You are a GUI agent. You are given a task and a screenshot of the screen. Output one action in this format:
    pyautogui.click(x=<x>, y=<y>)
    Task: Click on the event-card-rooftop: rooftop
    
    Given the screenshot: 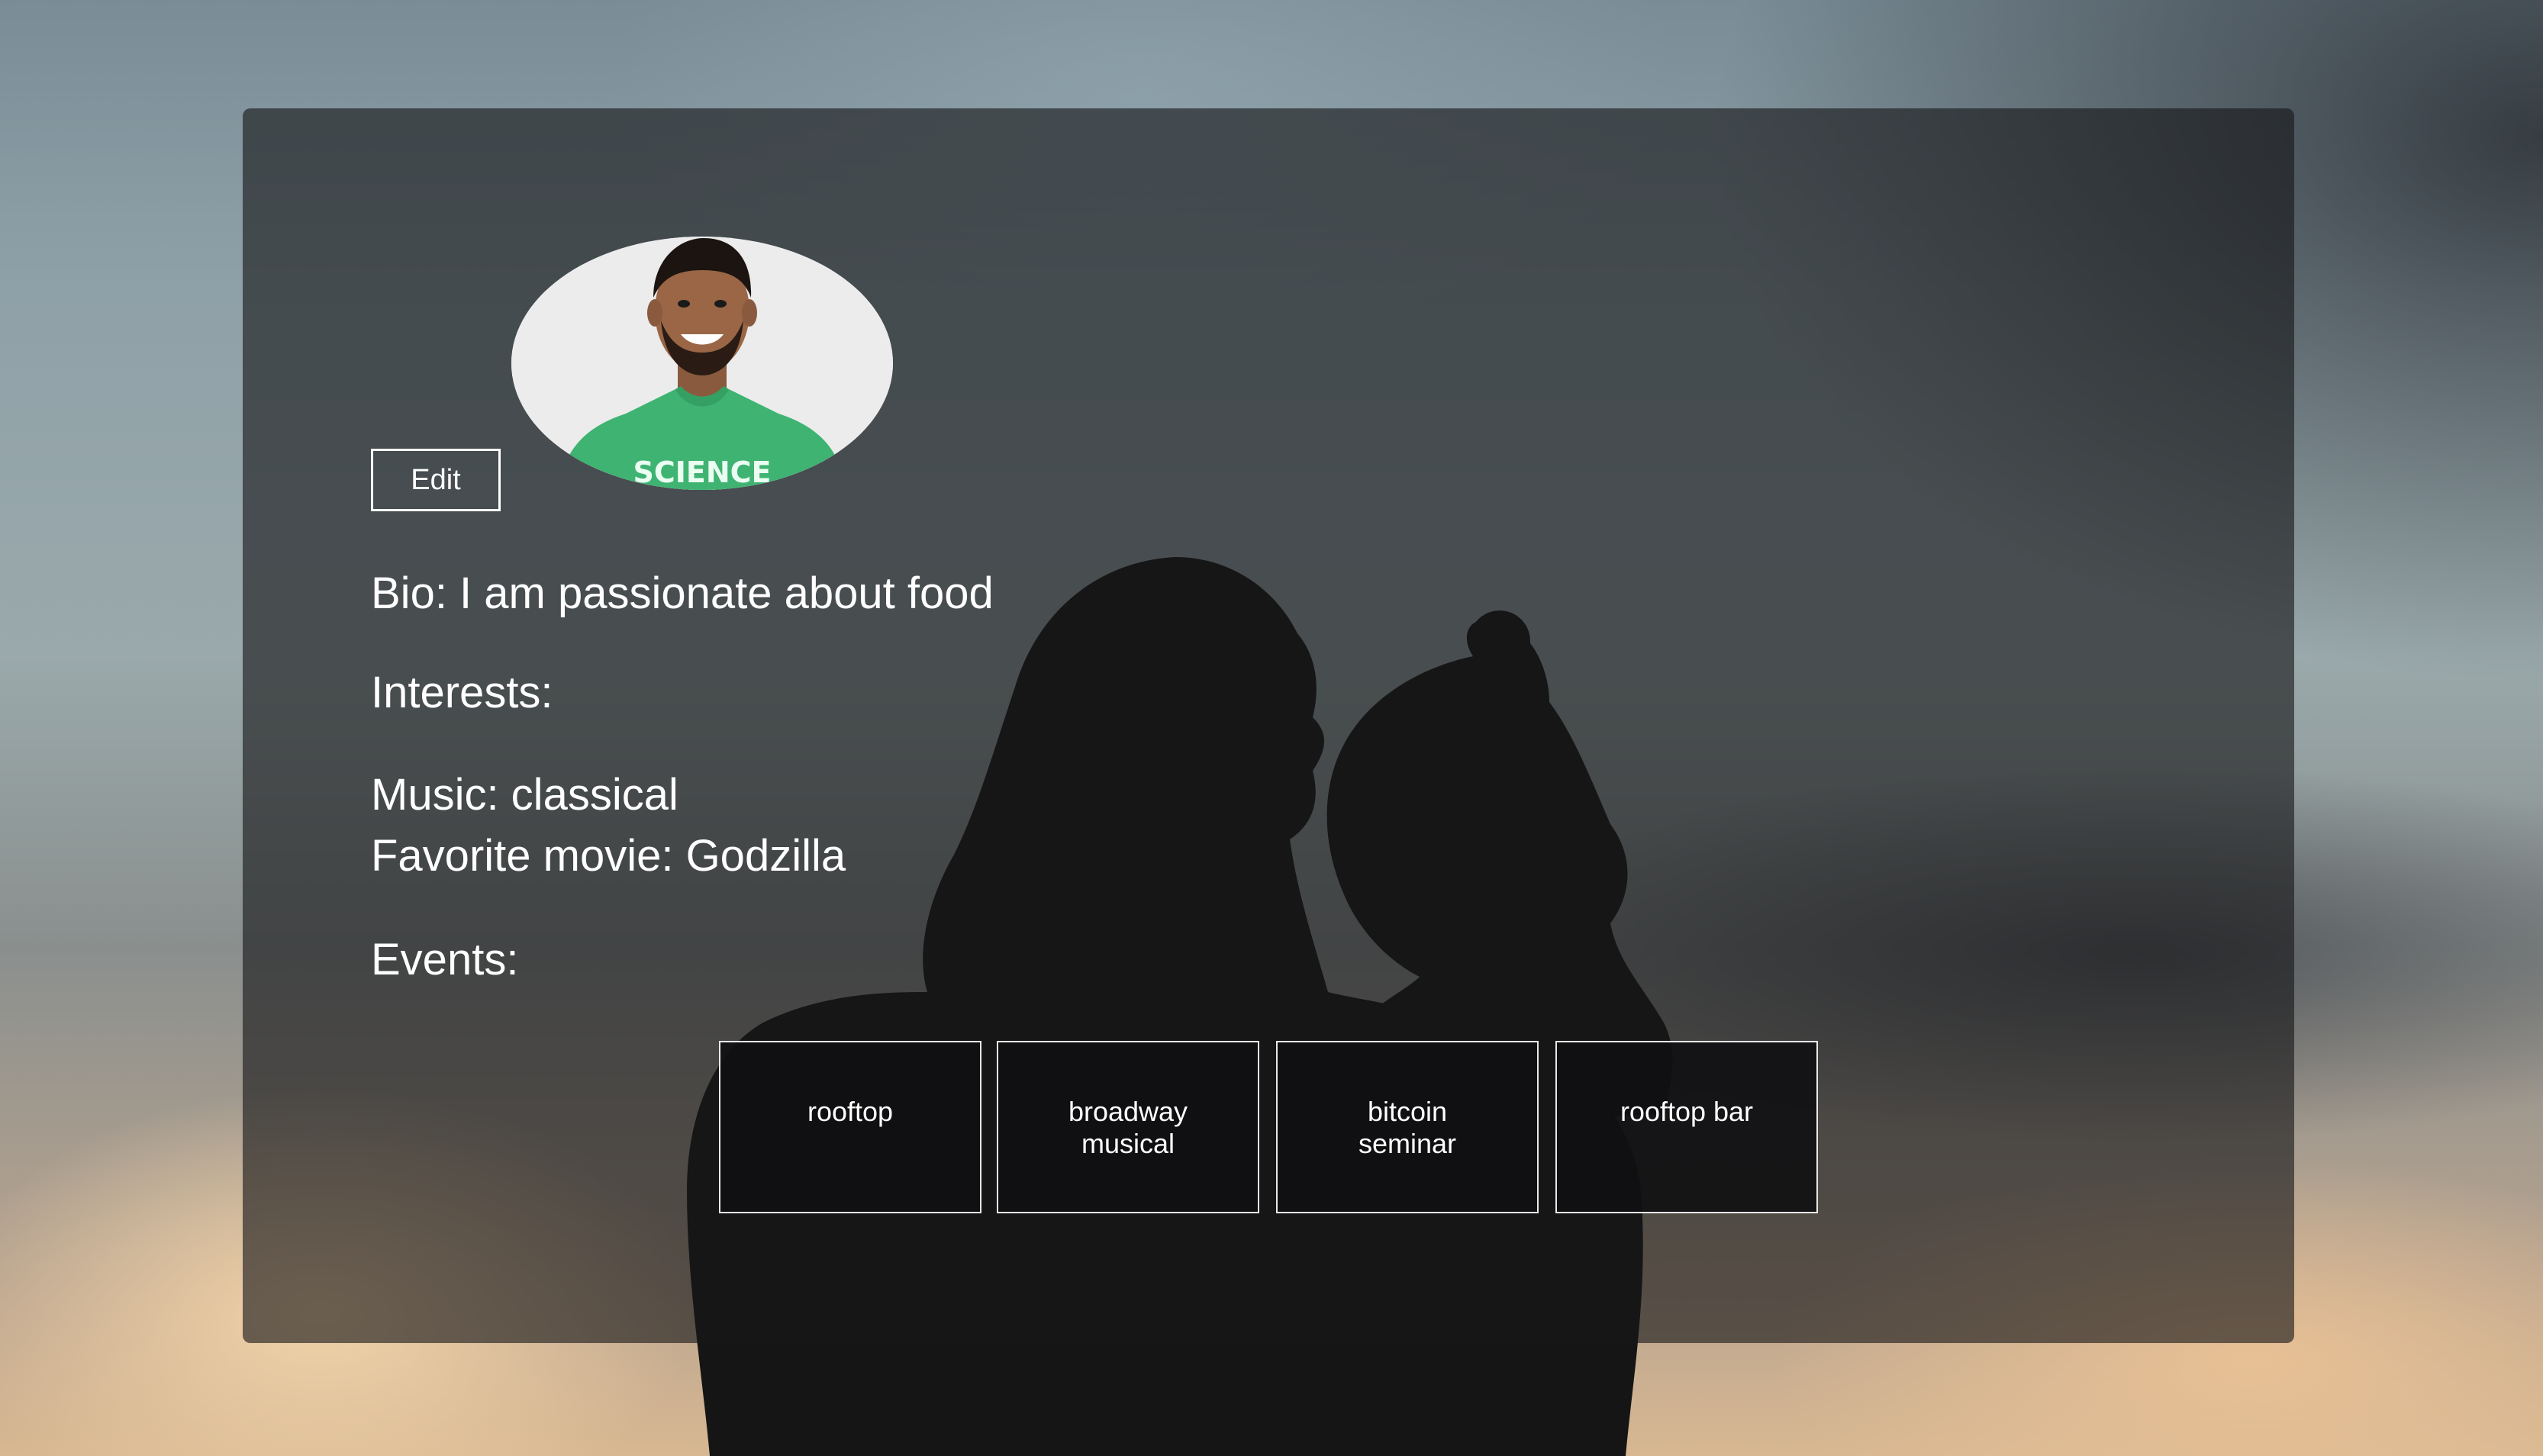 What is the action you would take?
    pyautogui.click(x=850, y=1127)
    